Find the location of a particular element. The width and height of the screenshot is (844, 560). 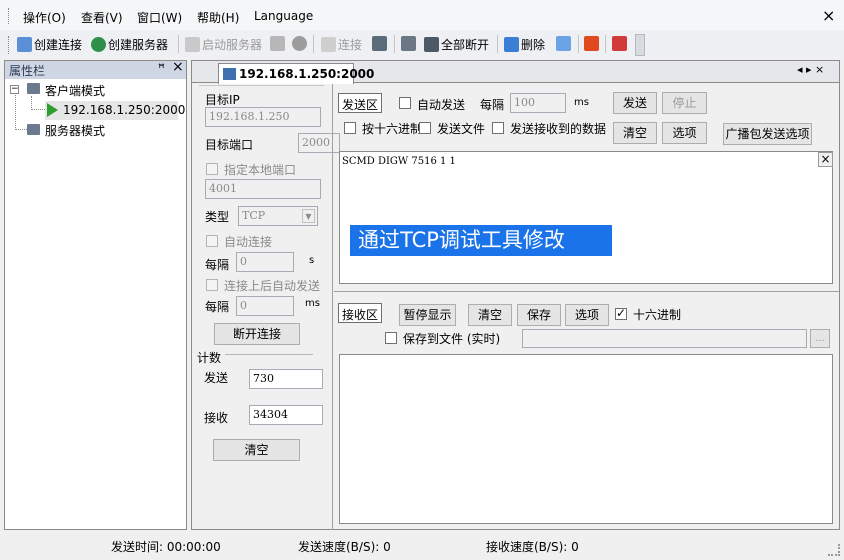

recv-clear-button: 清空 is located at coordinates (490, 315).